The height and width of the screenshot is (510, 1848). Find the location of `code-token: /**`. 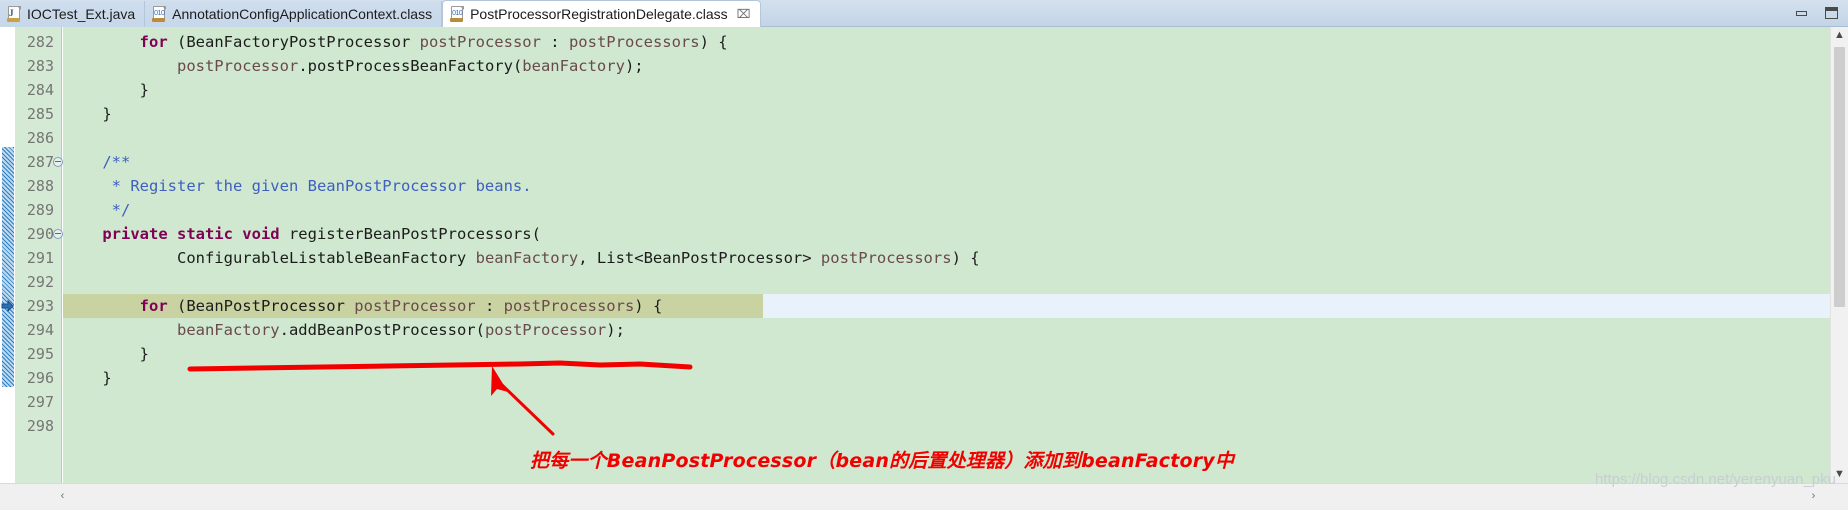

code-token: /** is located at coordinates (98, 162).